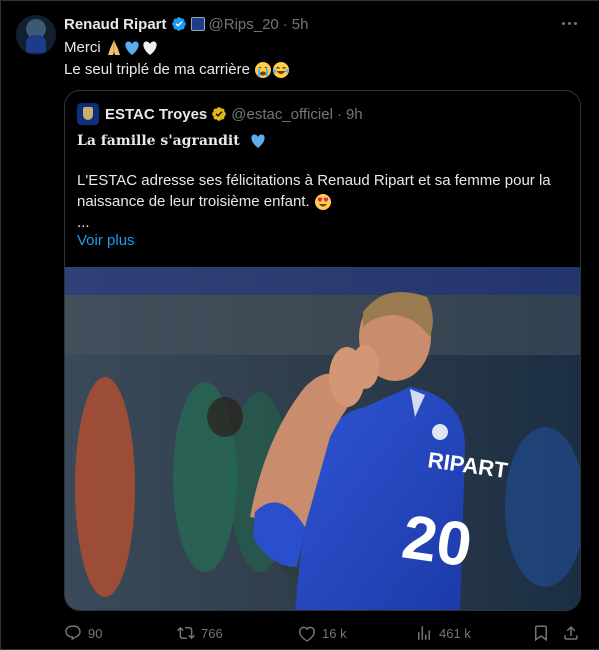 The height and width of the screenshot is (650, 599). I want to click on heart-eyes-face-icon, so click(322, 202).